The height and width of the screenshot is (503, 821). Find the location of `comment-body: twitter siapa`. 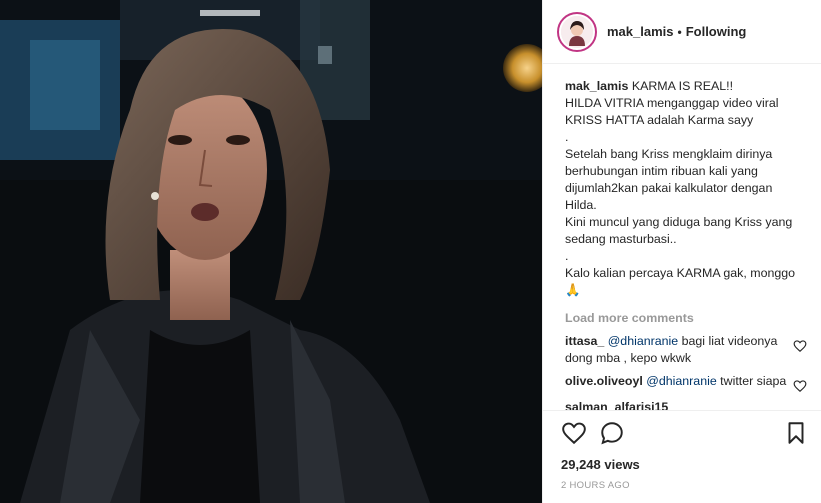

comment-body: twitter siapa is located at coordinates (751, 381).